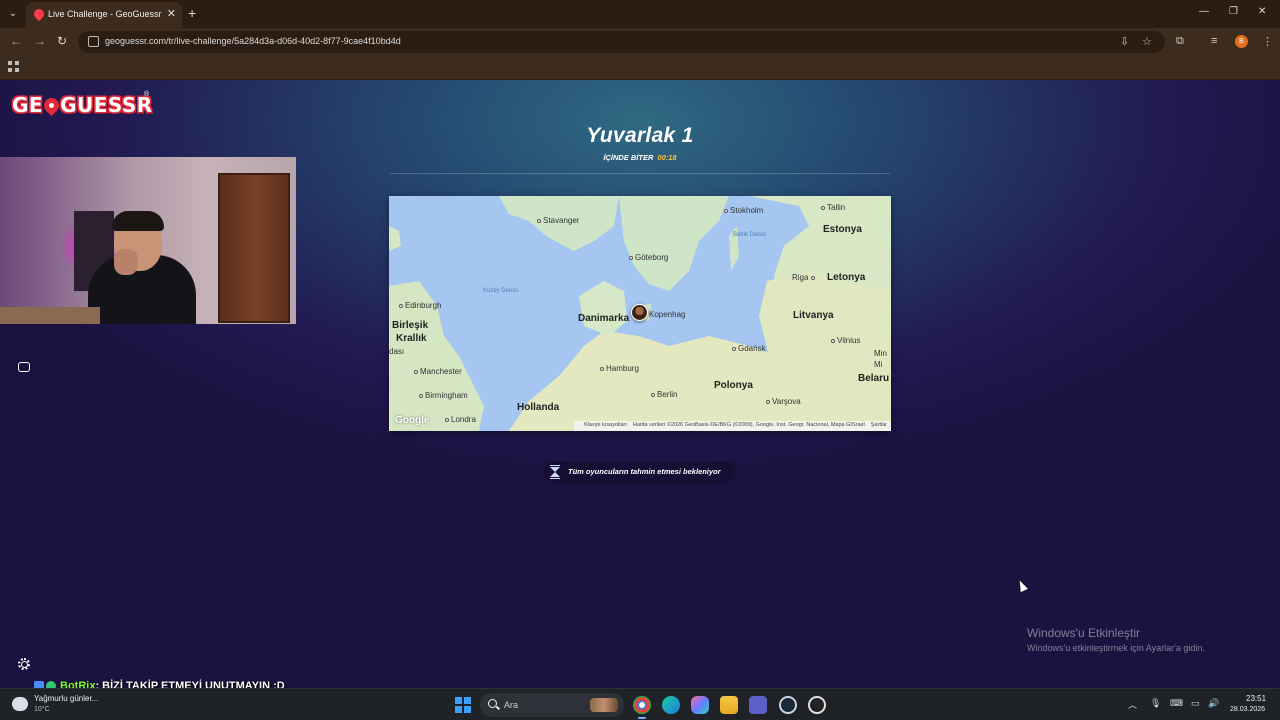 The height and width of the screenshot is (720, 1280). I want to click on microphone-icon: 🎙, so click(1155, 703).